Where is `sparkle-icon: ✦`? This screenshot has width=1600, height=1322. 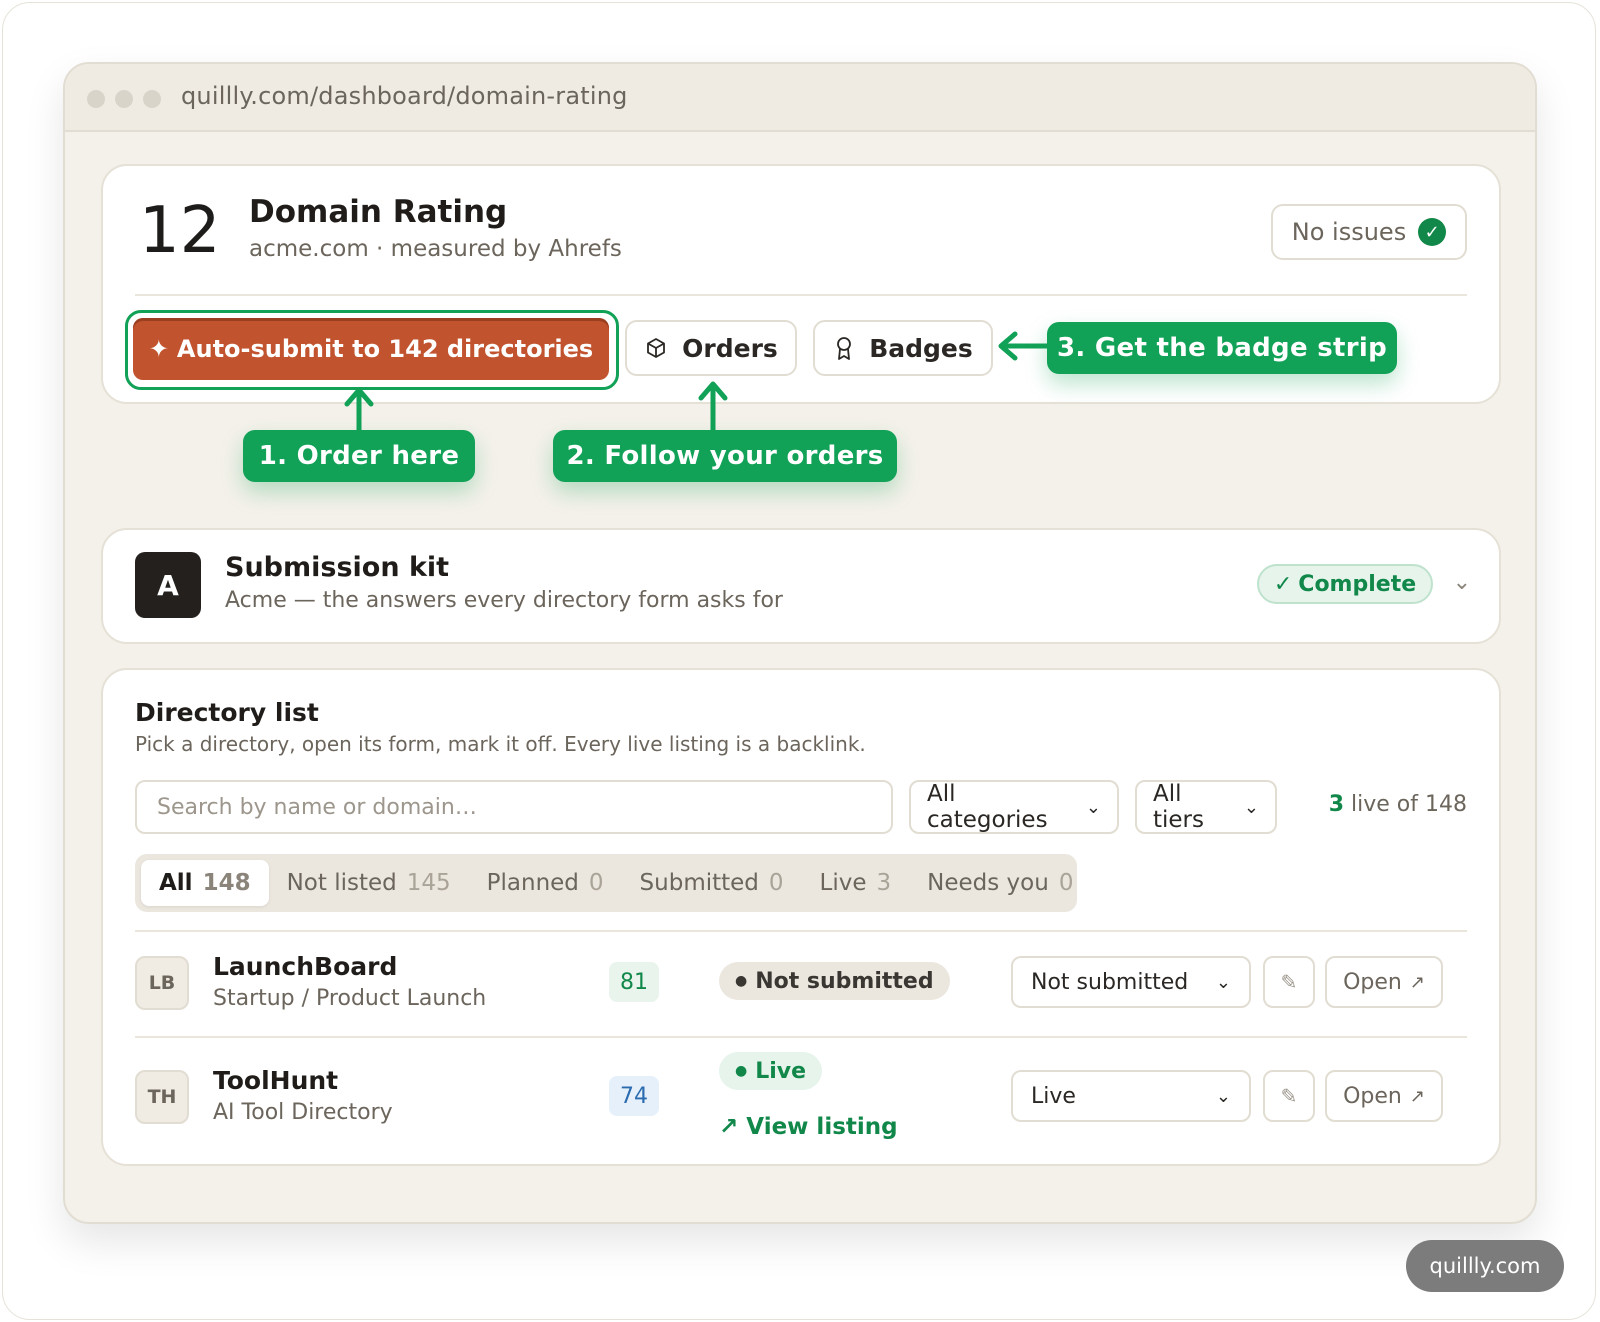 sparkle-icon: ✦ is located at coordinates (158, 349).